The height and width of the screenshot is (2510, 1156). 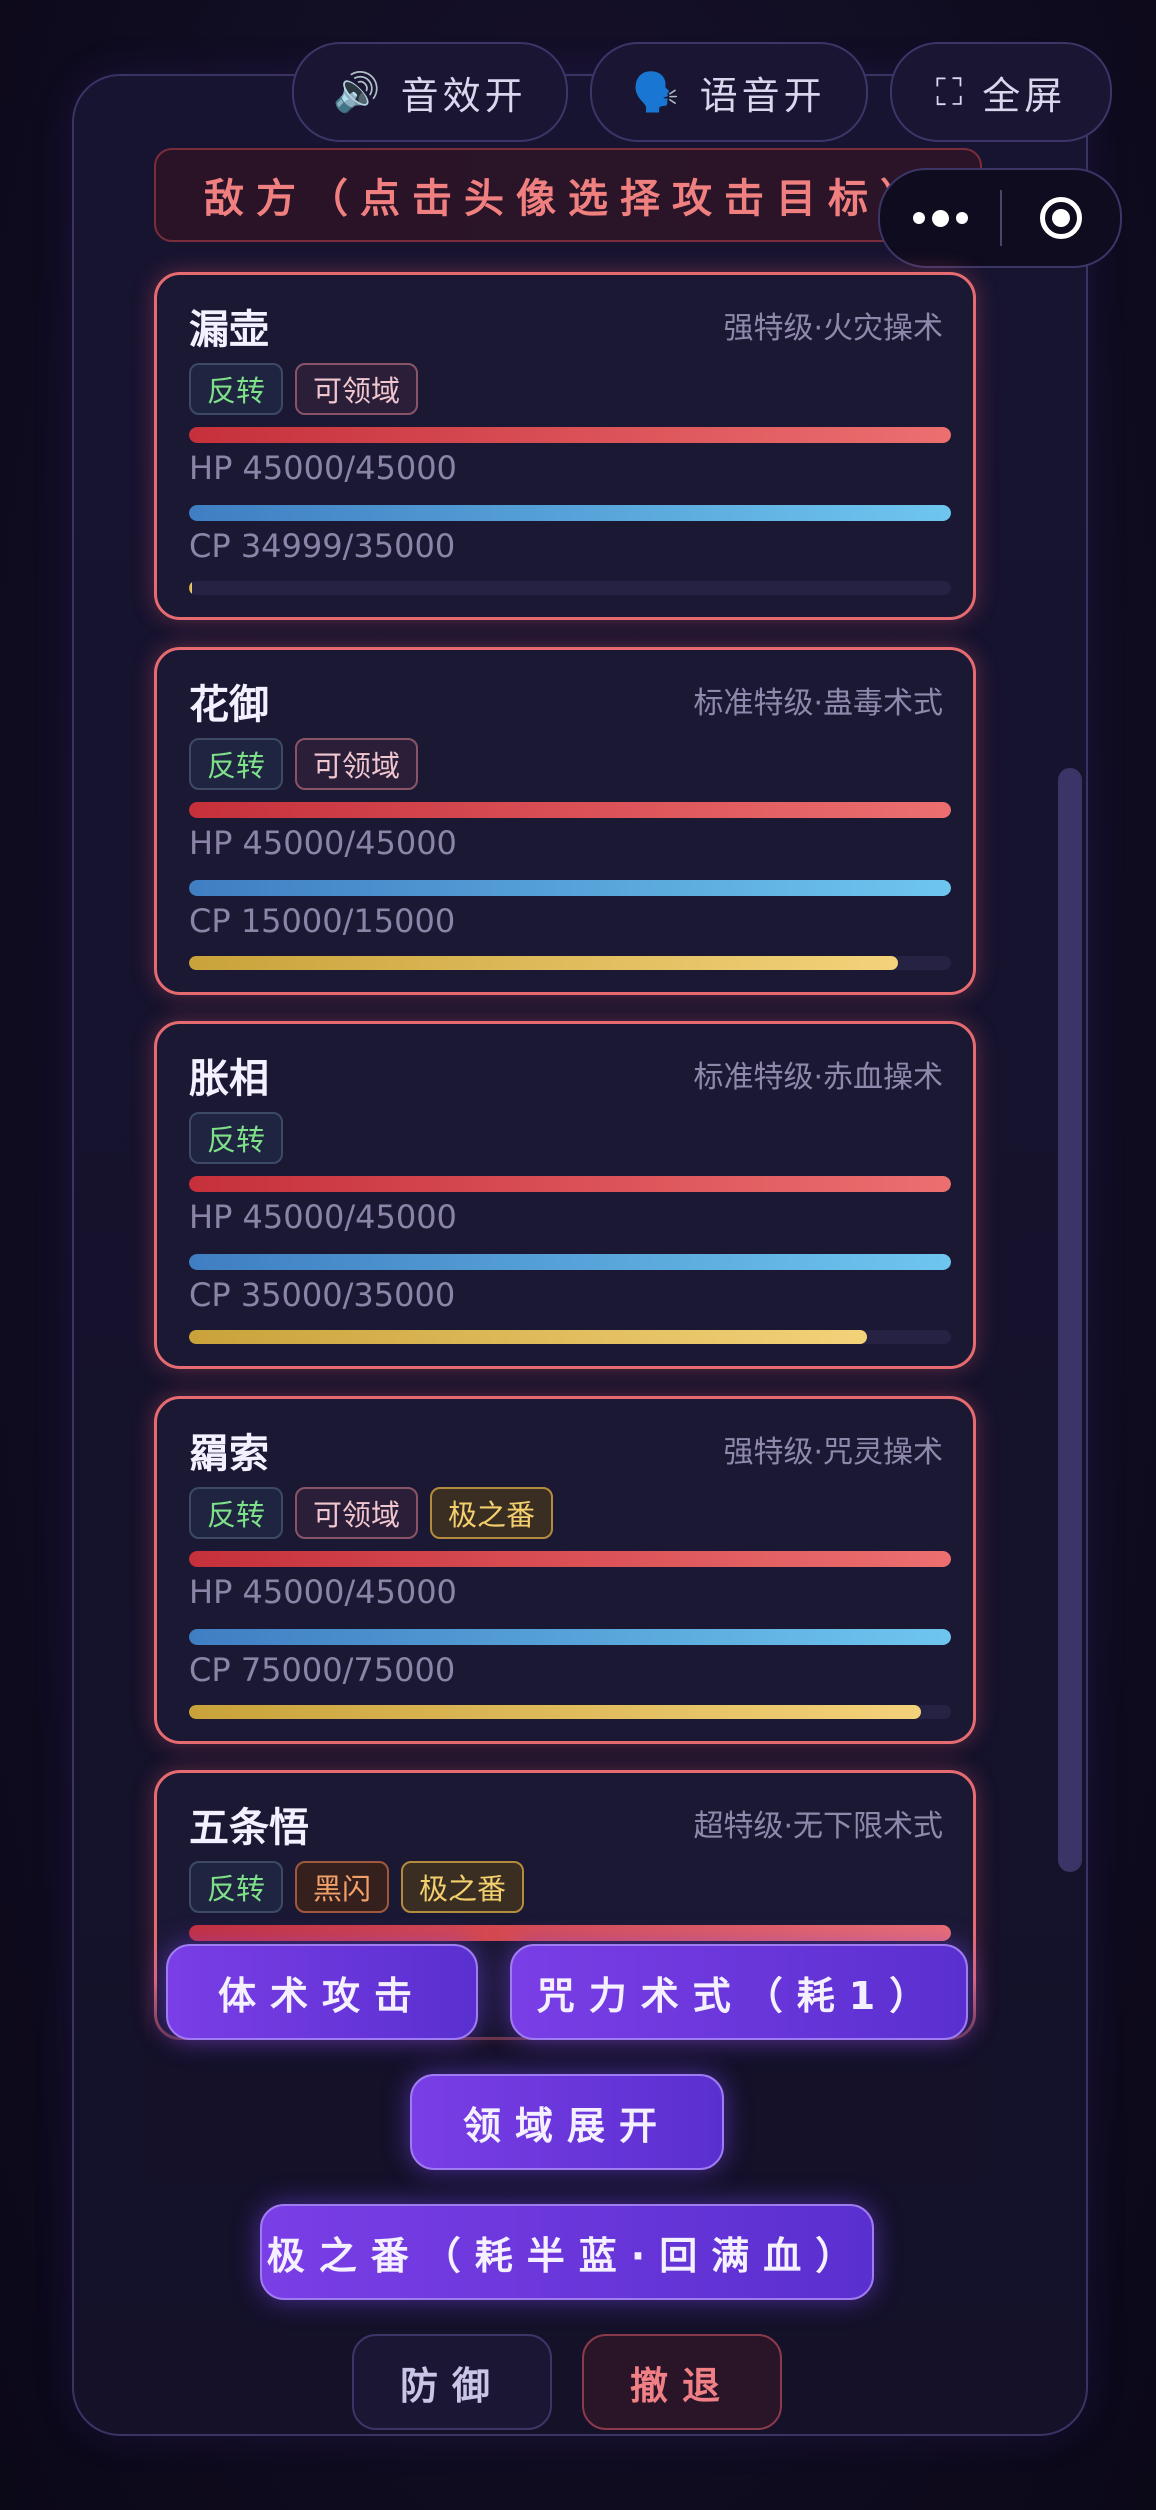 I want to click on cp-text: CP 35000/35000, so click(x=322, y=1295).